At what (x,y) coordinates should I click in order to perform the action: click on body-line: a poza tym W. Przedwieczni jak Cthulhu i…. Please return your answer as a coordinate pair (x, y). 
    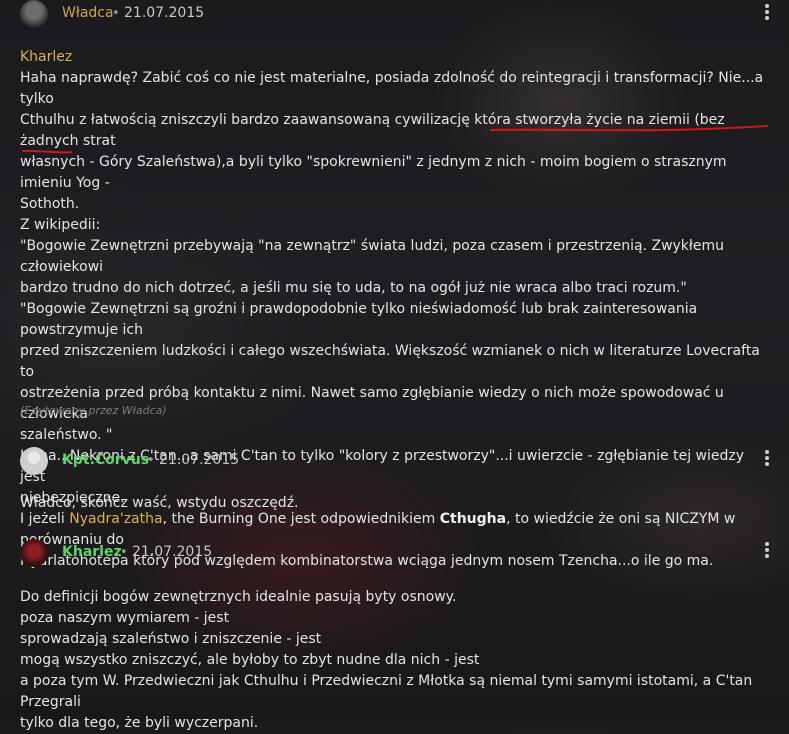
    Looking at the image, I should click on (386, 691).